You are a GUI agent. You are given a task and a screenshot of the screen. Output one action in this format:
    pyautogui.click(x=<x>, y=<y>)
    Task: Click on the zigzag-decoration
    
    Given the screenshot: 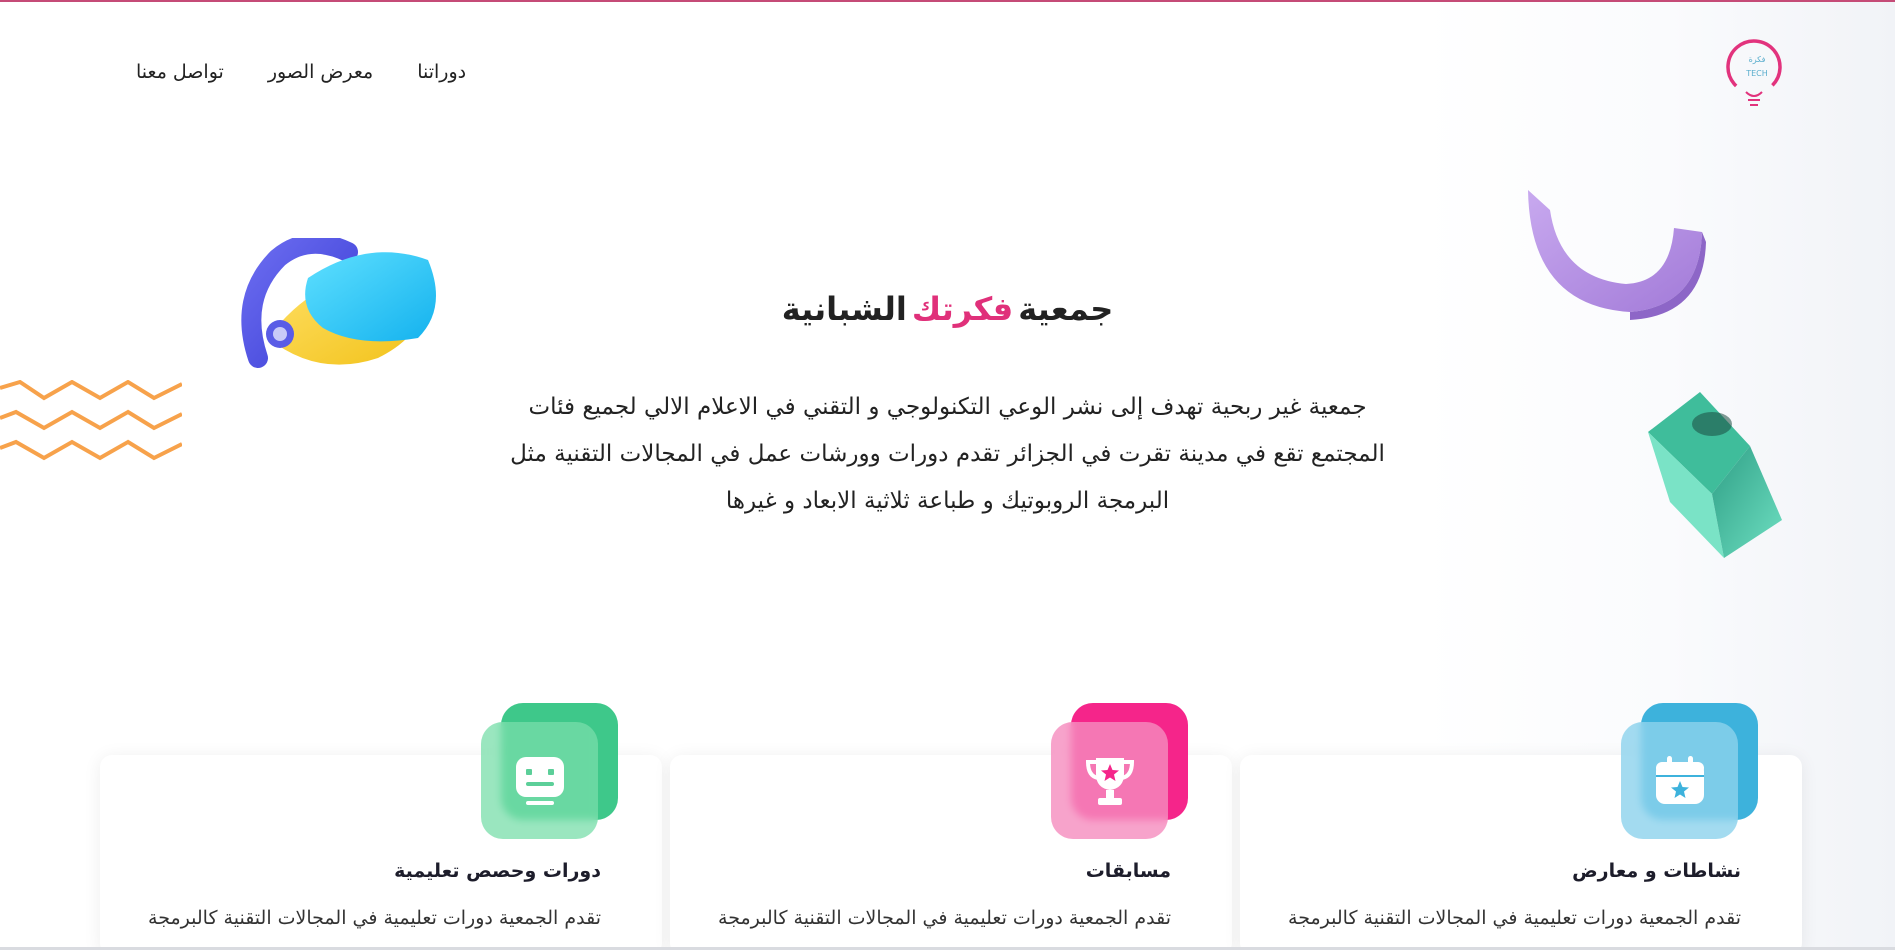 What is the action you would take?
    pyautogui.click(x=91, y=420)
    